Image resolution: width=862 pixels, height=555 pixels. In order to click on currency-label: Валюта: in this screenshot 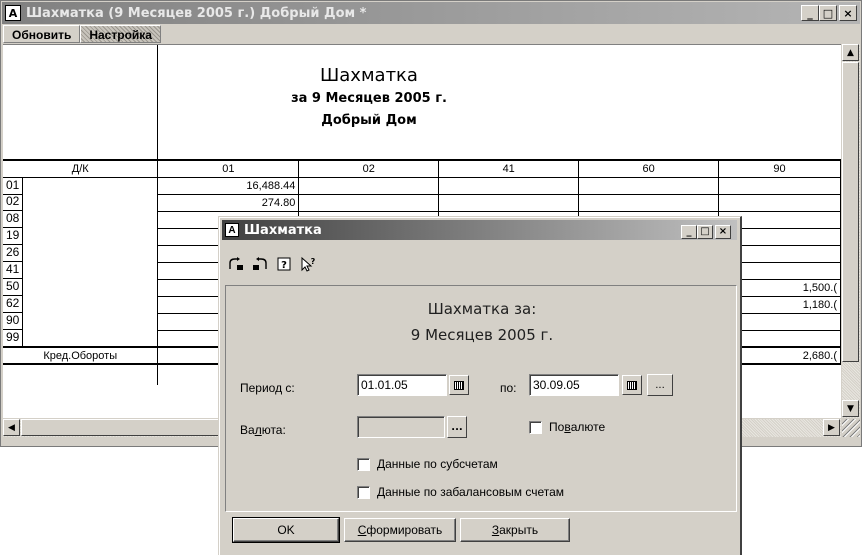, I will do `click(263, 430)`.